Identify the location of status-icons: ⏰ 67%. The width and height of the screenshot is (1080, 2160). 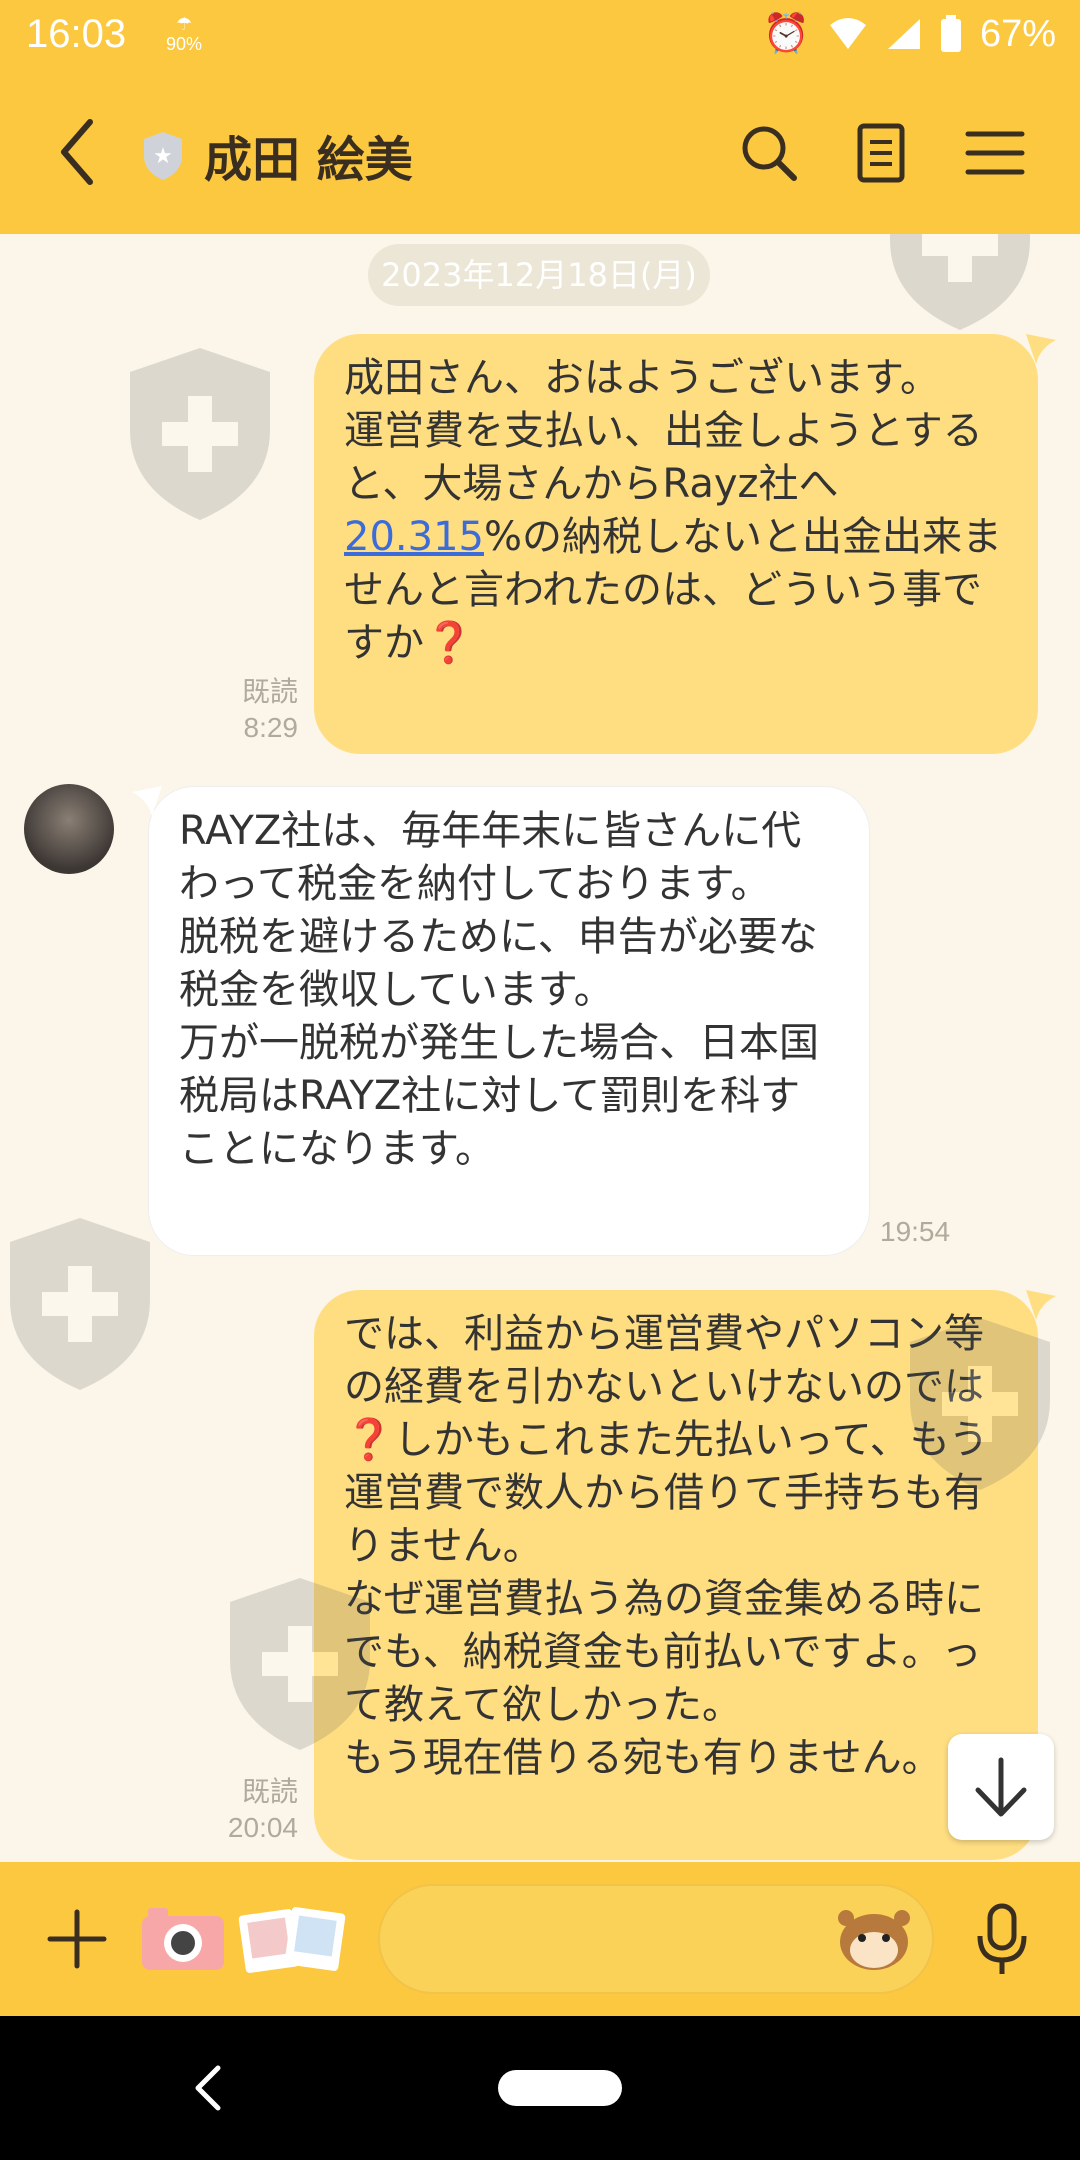
(909, 34).